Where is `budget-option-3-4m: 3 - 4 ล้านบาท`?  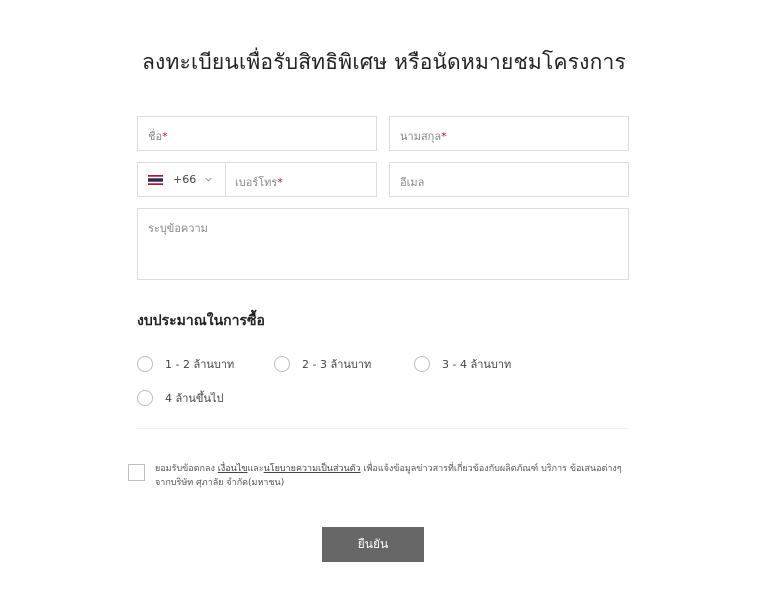 budget-option-3-4m: 3 - 4 ล้านบาท is located at coordinates (462, 364).